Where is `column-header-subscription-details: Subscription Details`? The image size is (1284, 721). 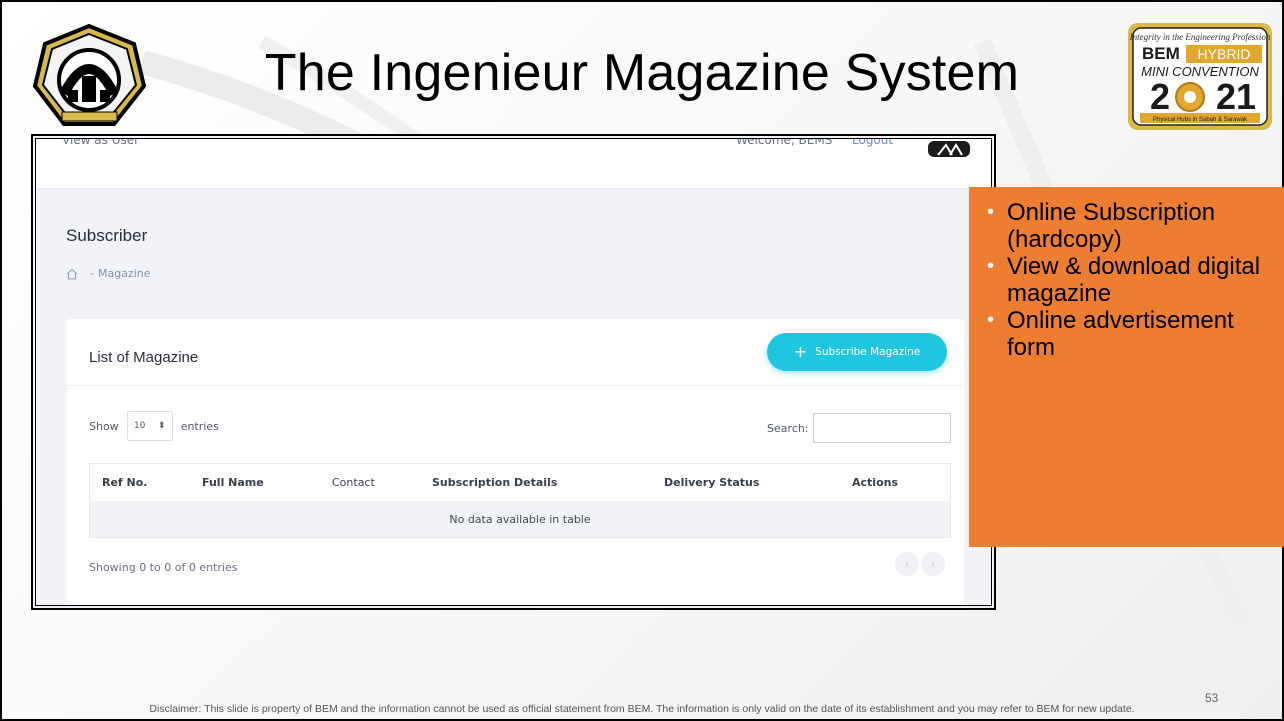
column-header-subscription-details: Subscription Details is located at coordinates (546, 482).